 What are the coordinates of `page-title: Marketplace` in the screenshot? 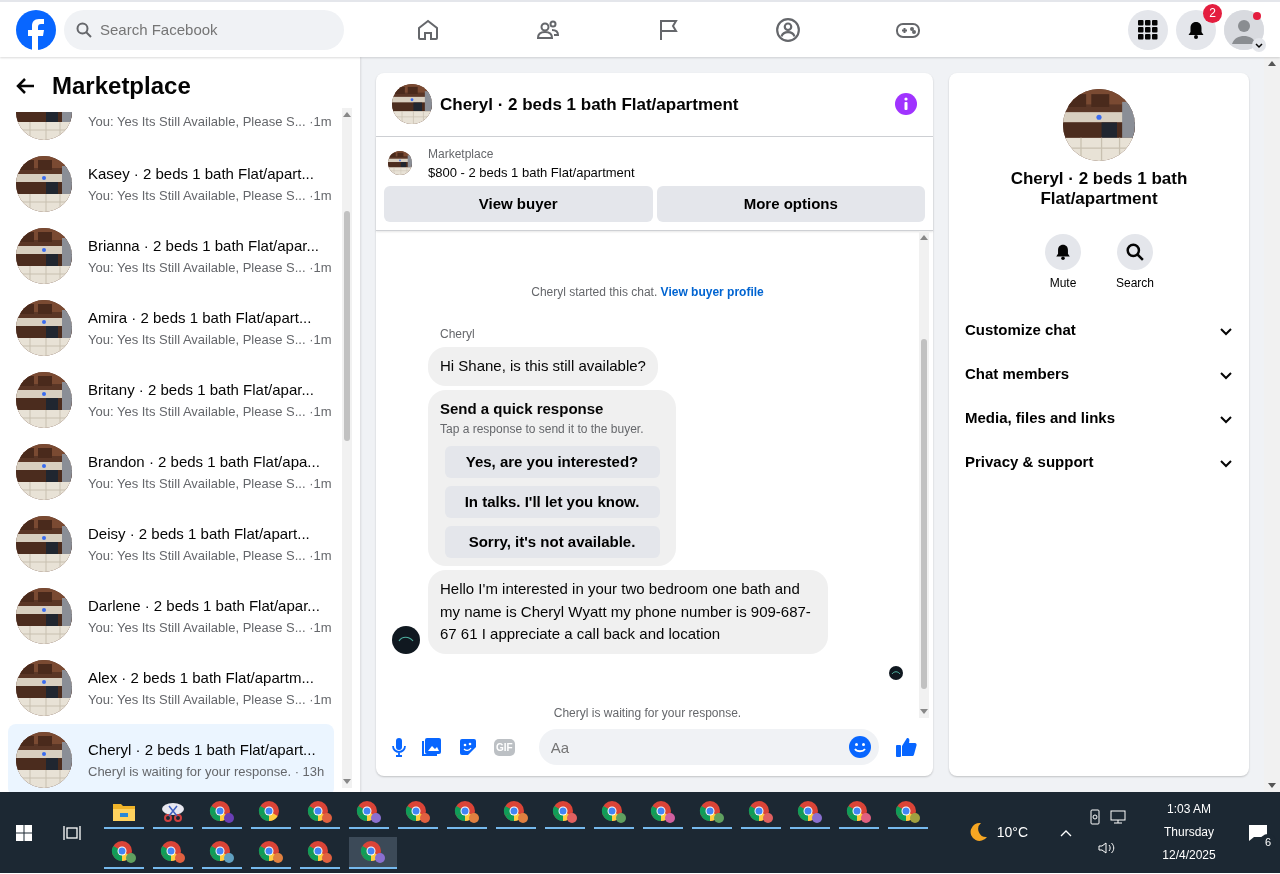 It's located at (121, 85).